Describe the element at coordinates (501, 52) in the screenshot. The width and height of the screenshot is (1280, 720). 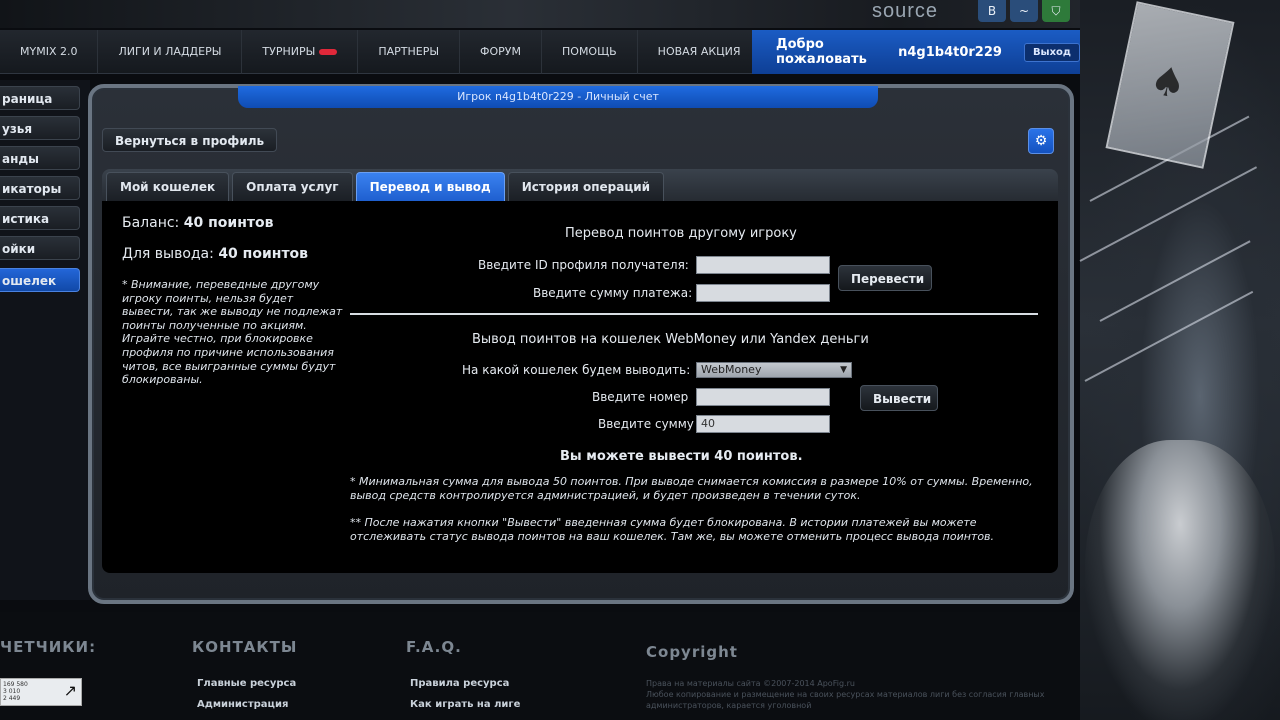
I see `nav-forum: ФОРУМ` at that location.